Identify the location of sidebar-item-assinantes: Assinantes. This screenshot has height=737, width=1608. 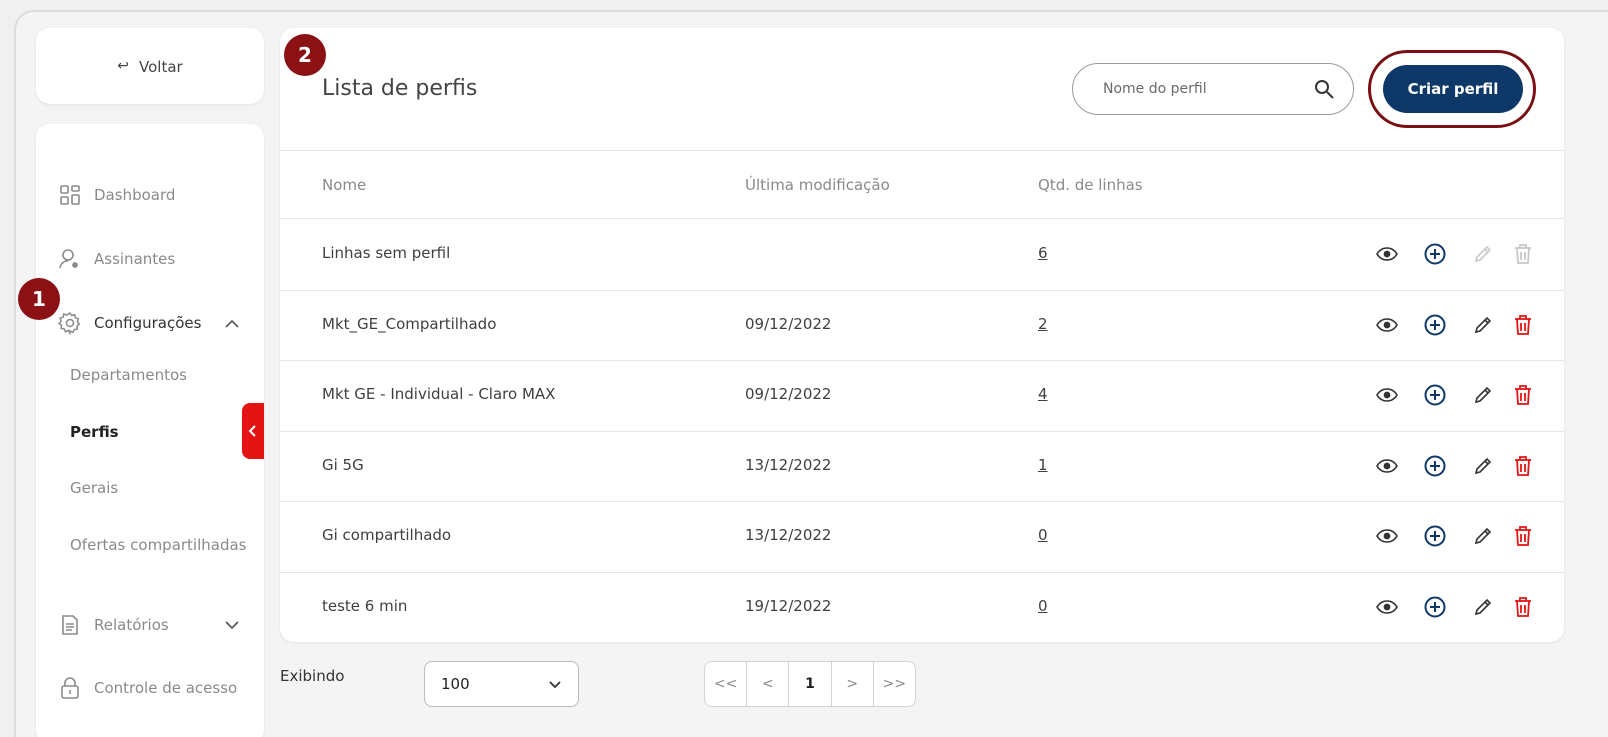
(116, 259).